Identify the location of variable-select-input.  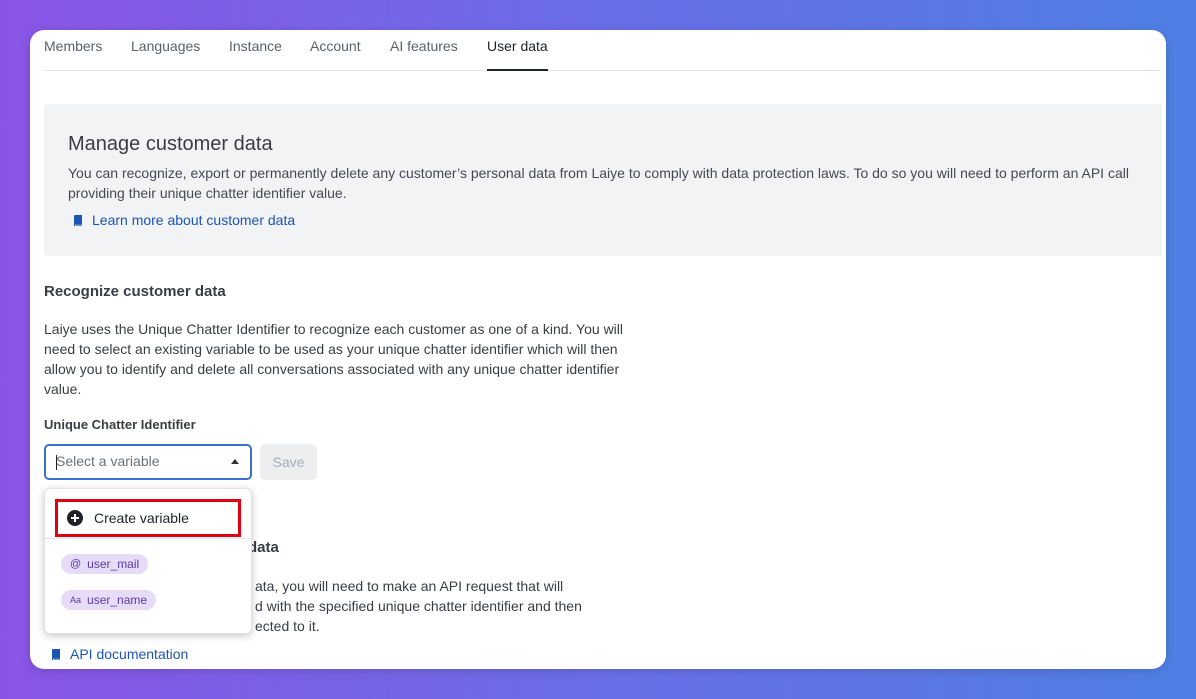
(136, 461).